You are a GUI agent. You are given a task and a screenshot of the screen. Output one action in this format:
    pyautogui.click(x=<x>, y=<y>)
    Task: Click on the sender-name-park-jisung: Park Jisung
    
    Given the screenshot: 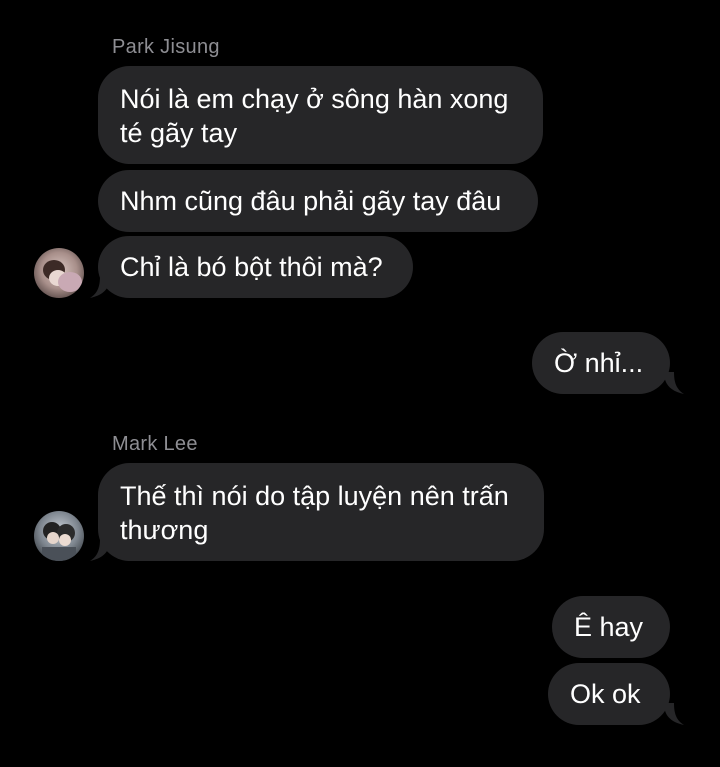 What is the action you would take?
    pyautogui.click(x=166, y=47)
    